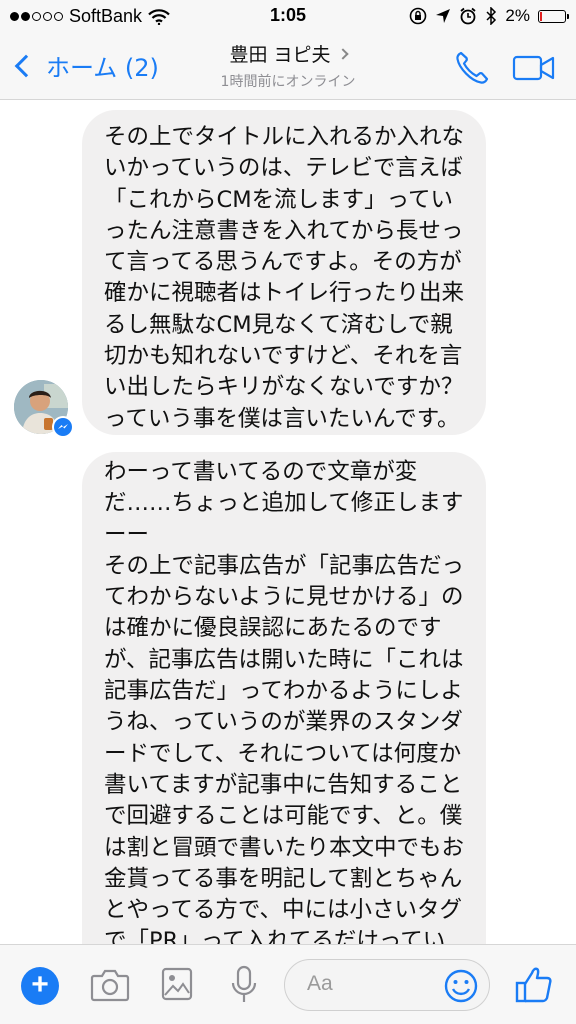 The width and height of the screenshot is (576, 1024). Describe the element at coordinates (491, 16) in the screenshot. I see `bluetooth-icon` at that location.